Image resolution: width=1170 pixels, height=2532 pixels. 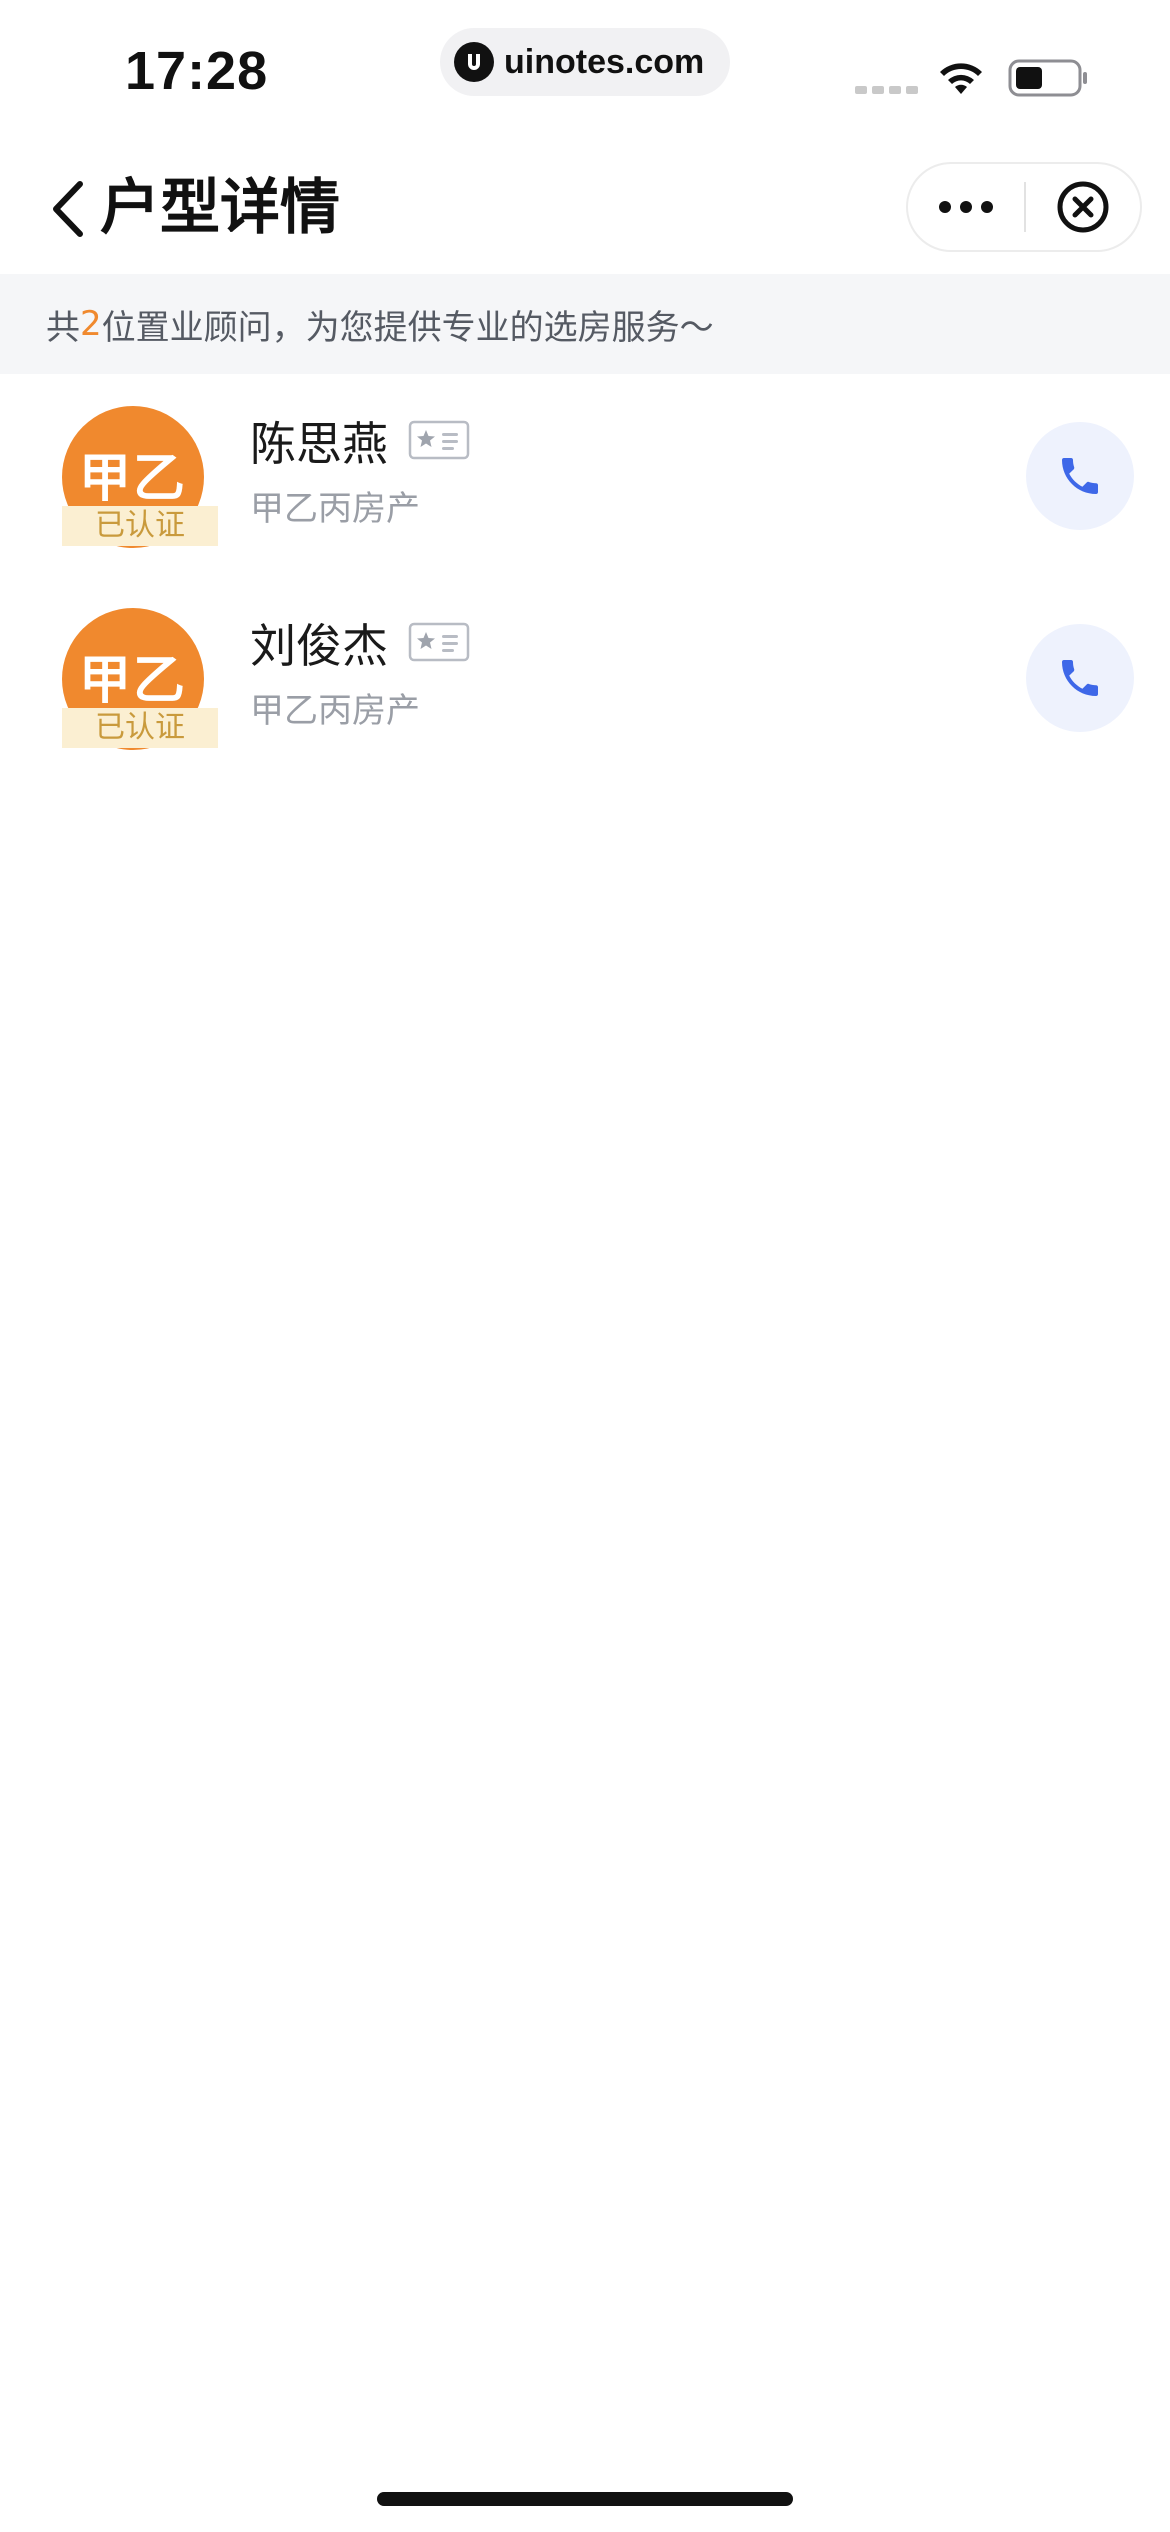 I want to click on chevron-left-icon, so click(x=68, y=209).